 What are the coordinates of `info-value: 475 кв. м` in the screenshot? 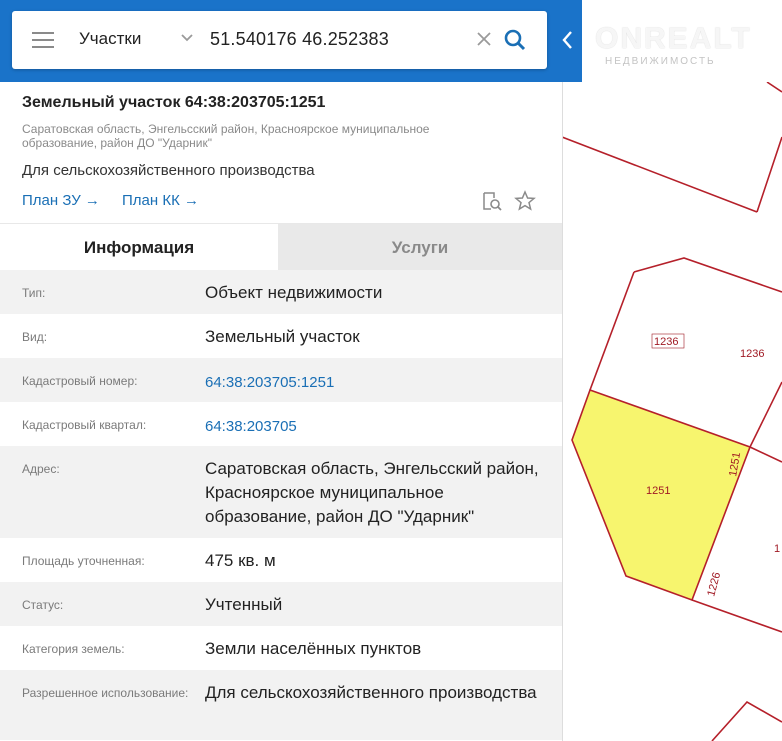 It's located at (240, 560).